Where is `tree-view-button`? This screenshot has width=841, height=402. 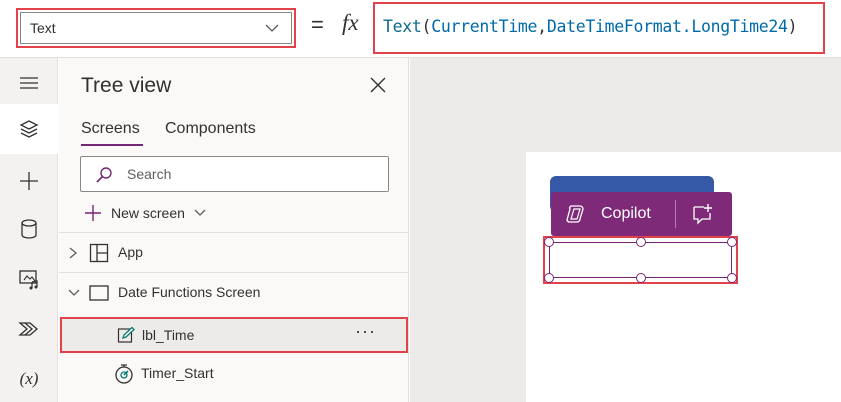
tree-view-button is located at coordinates (29, 129).